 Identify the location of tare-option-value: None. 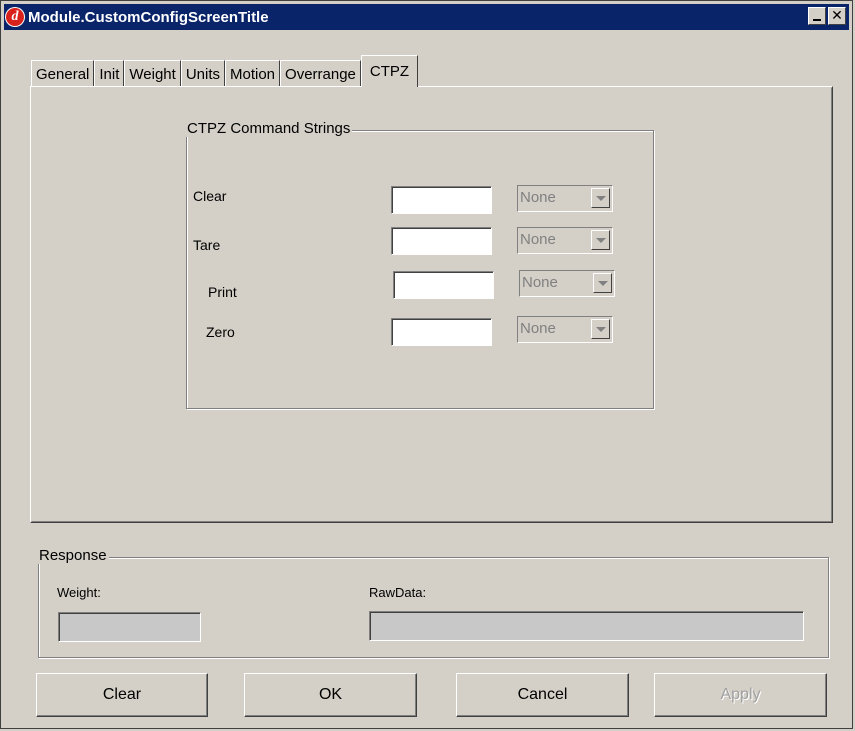
(538, 239).